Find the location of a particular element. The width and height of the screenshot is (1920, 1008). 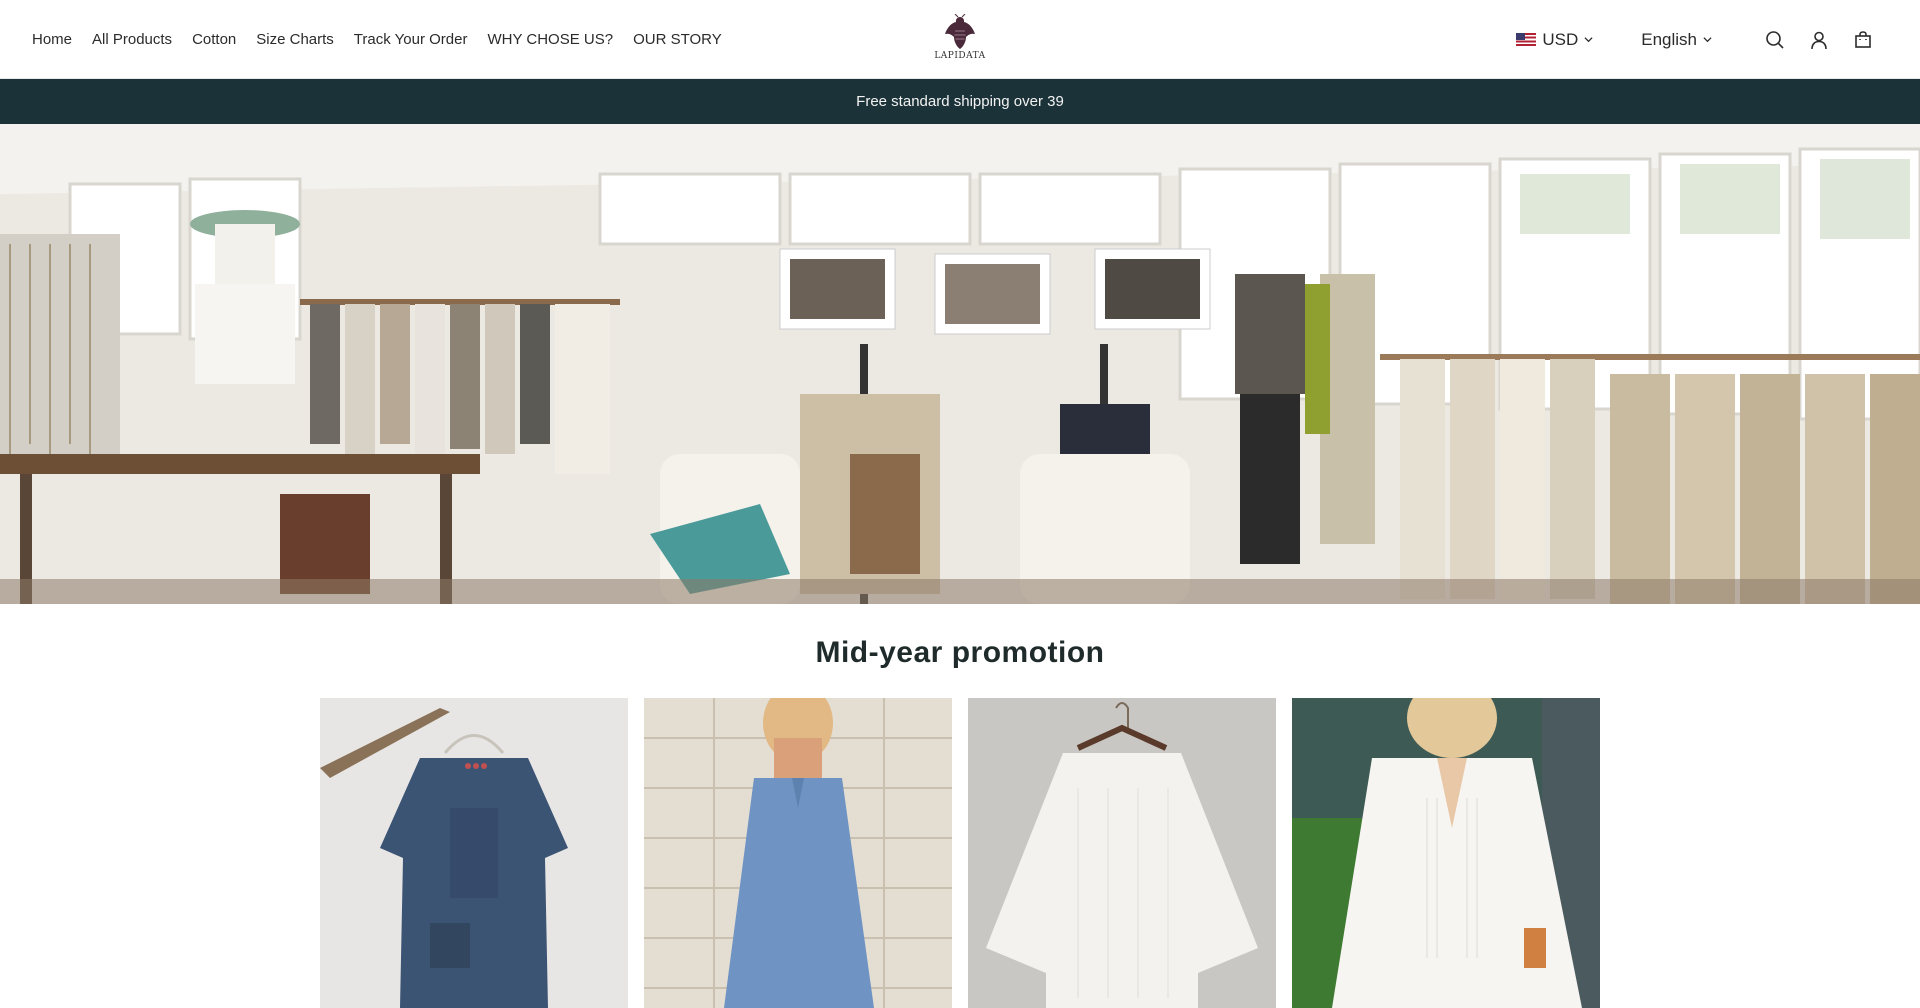

cart-icon is located at coordinates (1863, 39).